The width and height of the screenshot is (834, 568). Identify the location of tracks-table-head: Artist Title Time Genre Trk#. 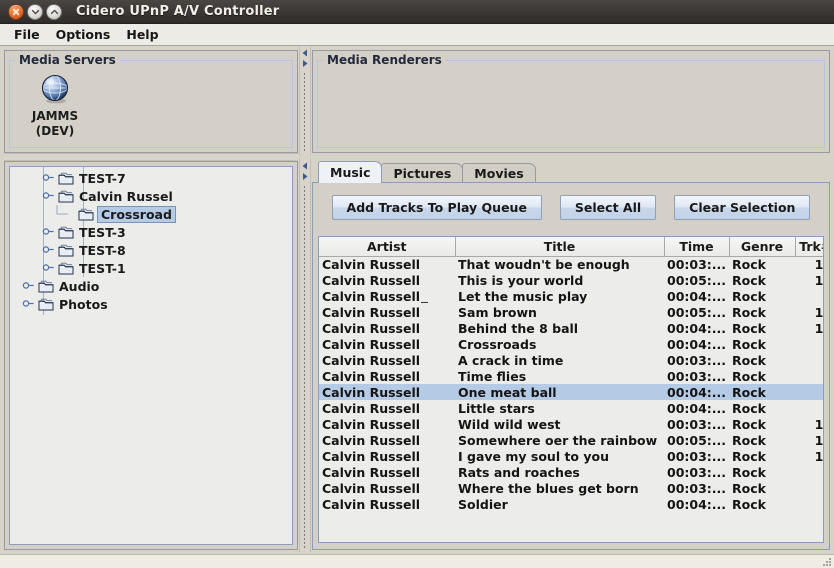
(571, 247).